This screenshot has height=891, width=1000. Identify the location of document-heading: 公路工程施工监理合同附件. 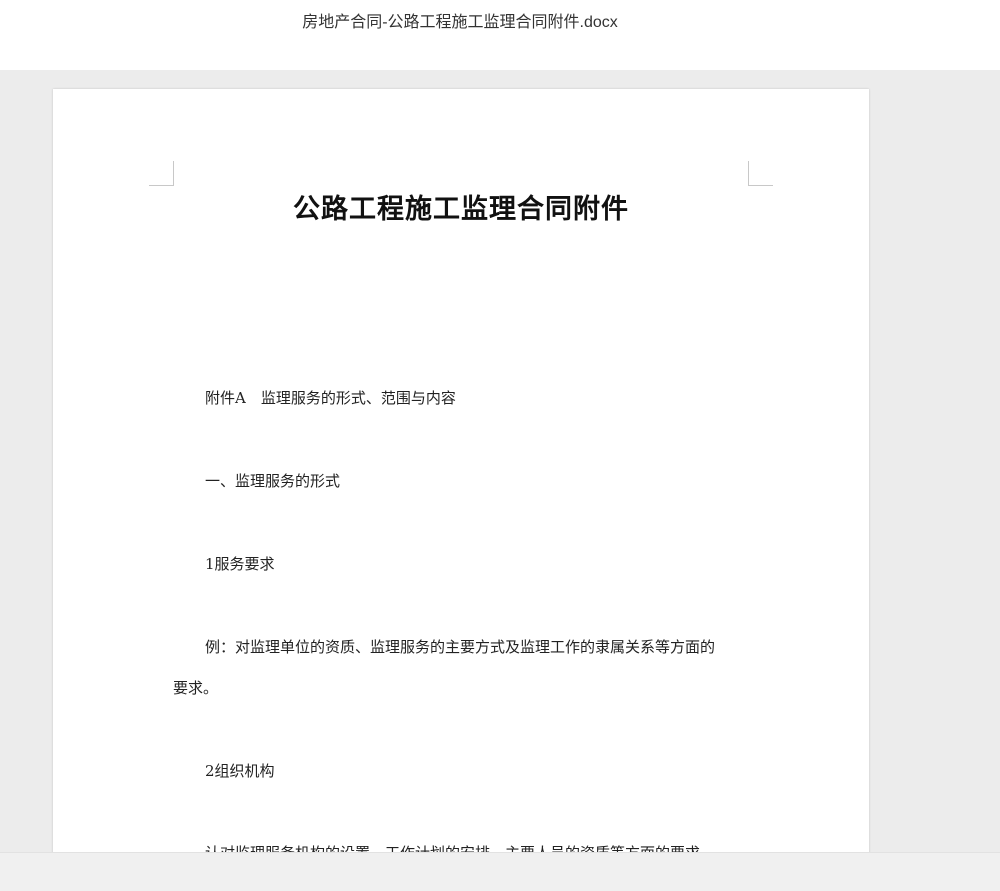
(461, 209).